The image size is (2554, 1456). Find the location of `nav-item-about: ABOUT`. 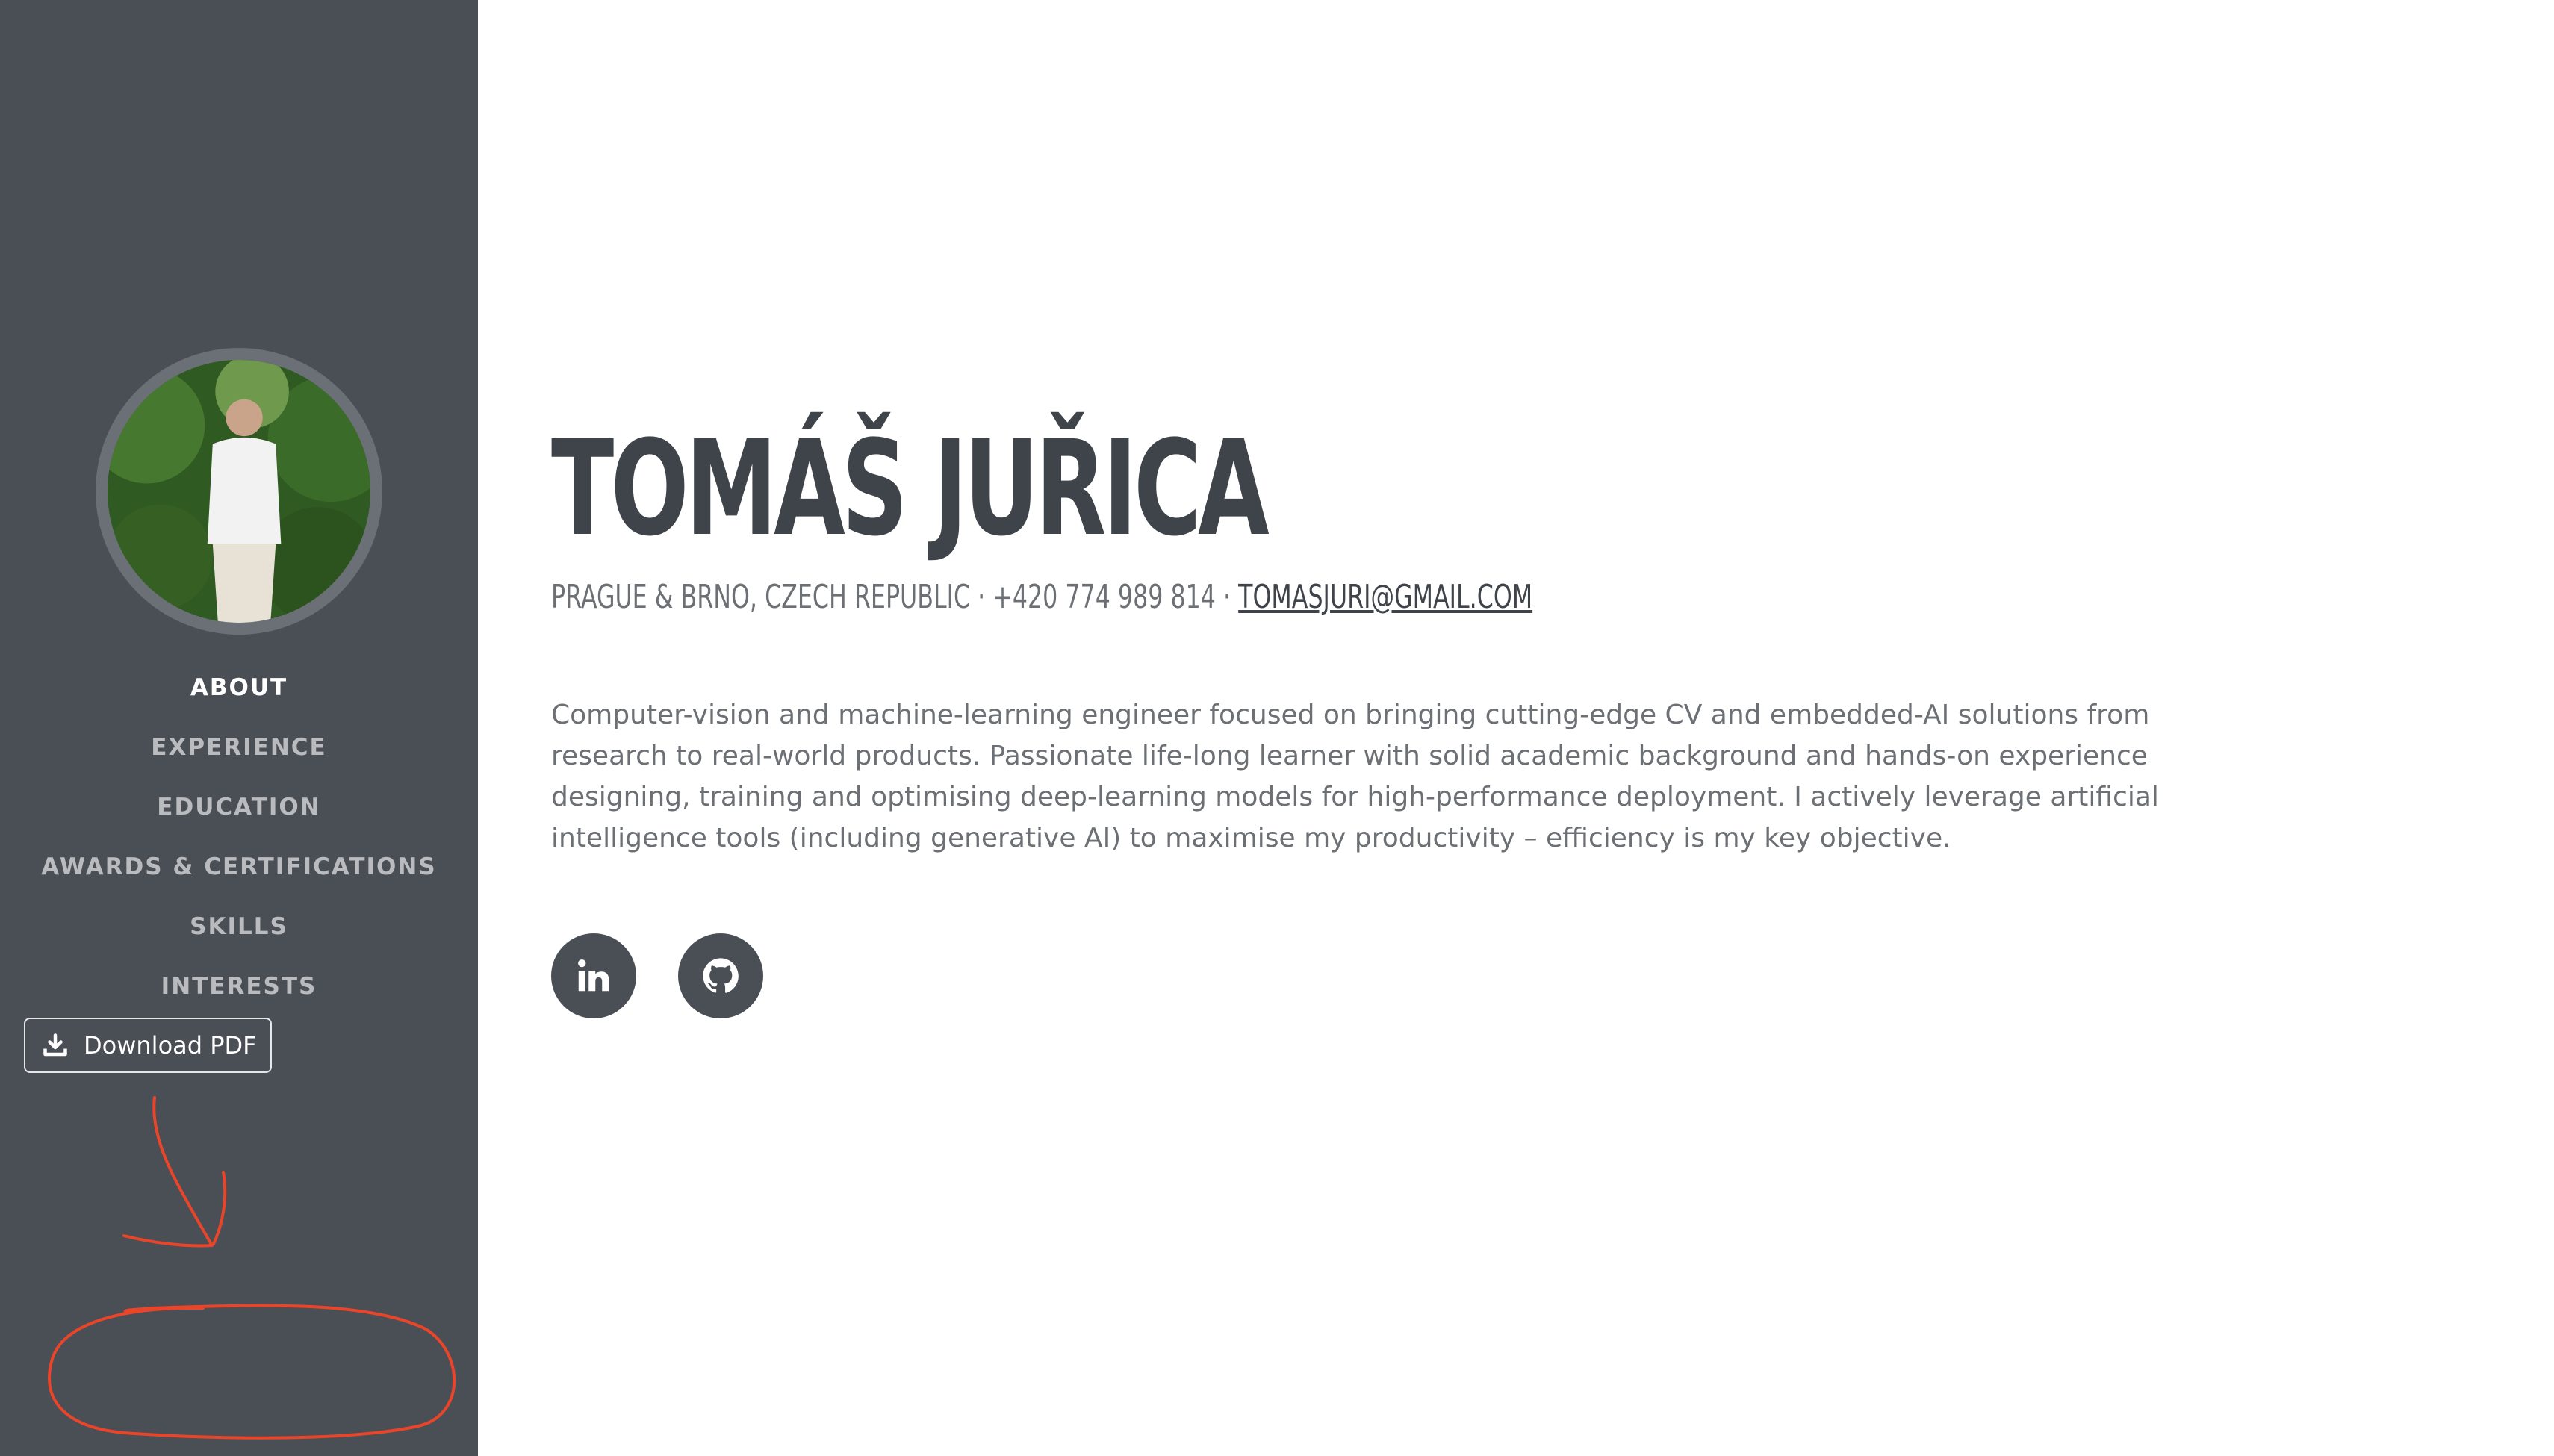

nav-item-about: ABOUT is located at coordinates (239, 694).